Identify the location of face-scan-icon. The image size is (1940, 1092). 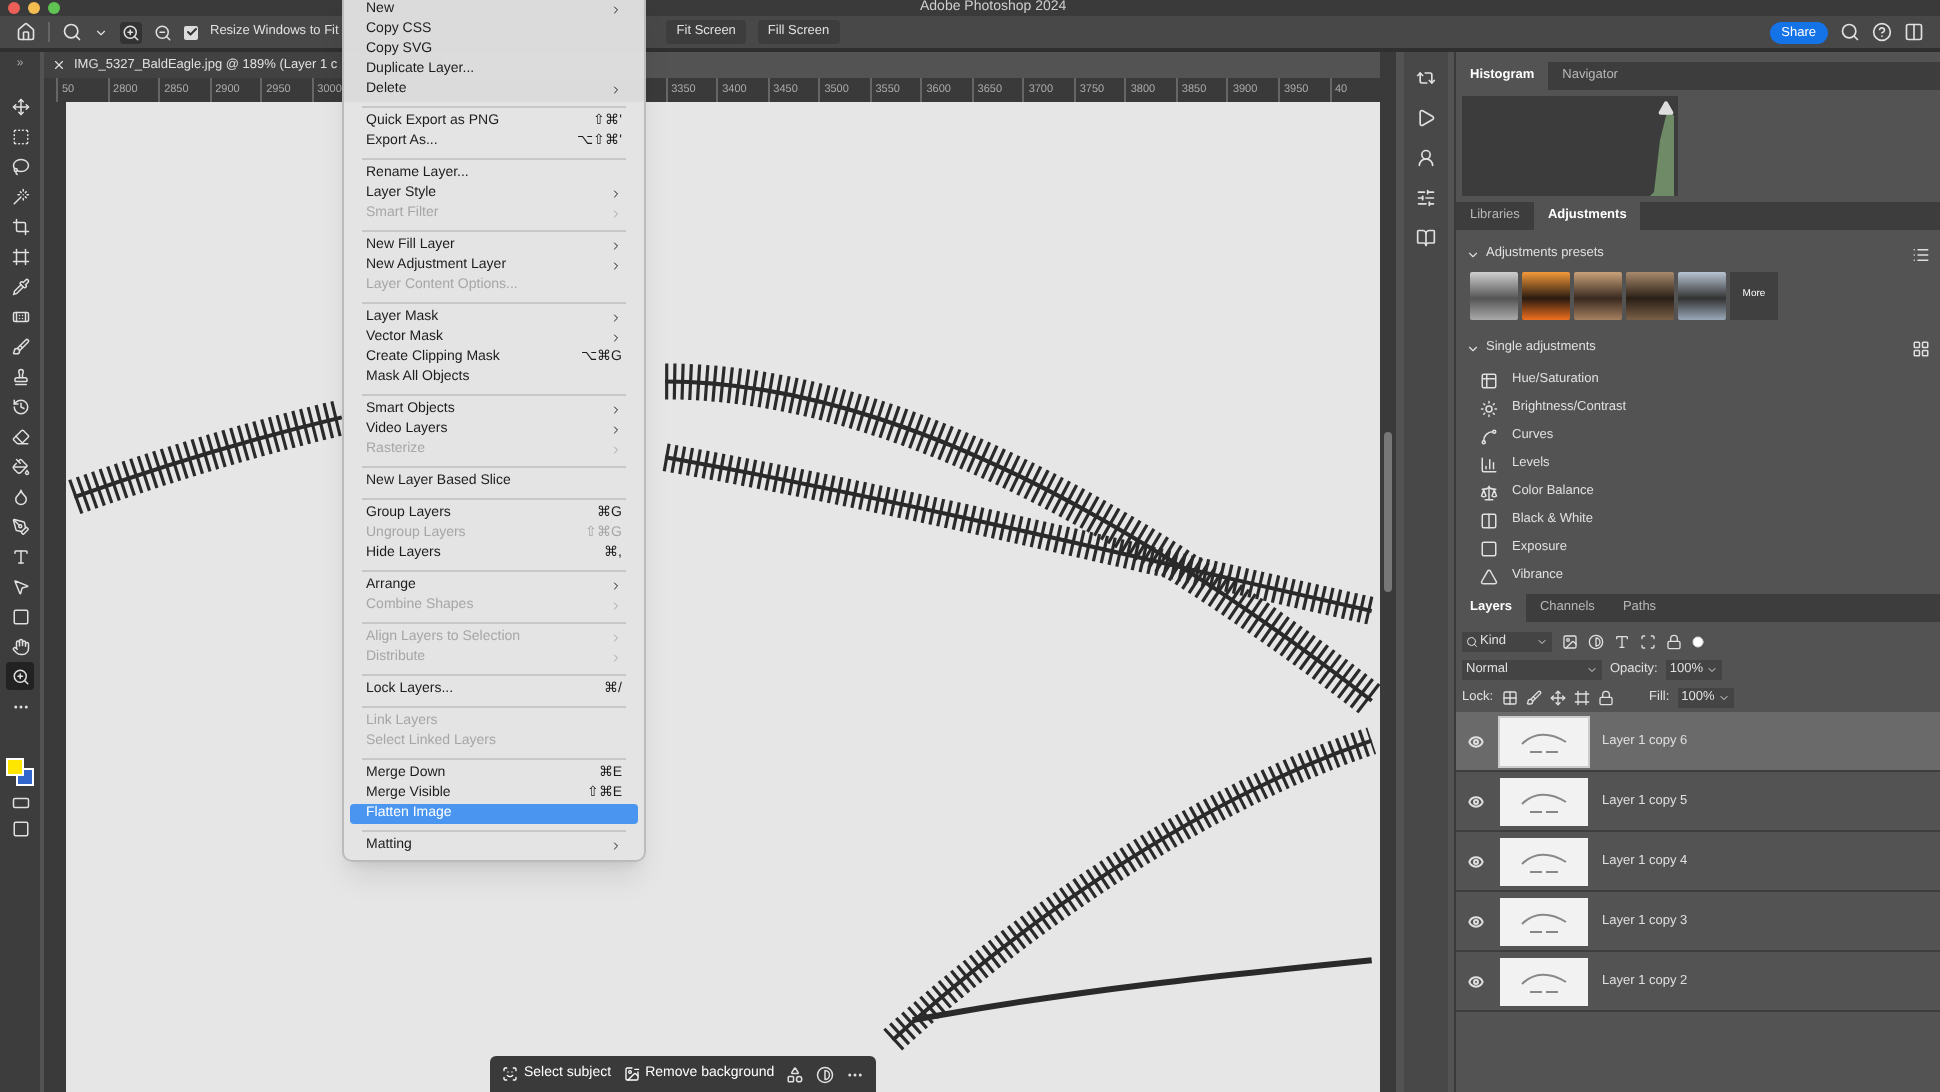
(510, 1074).